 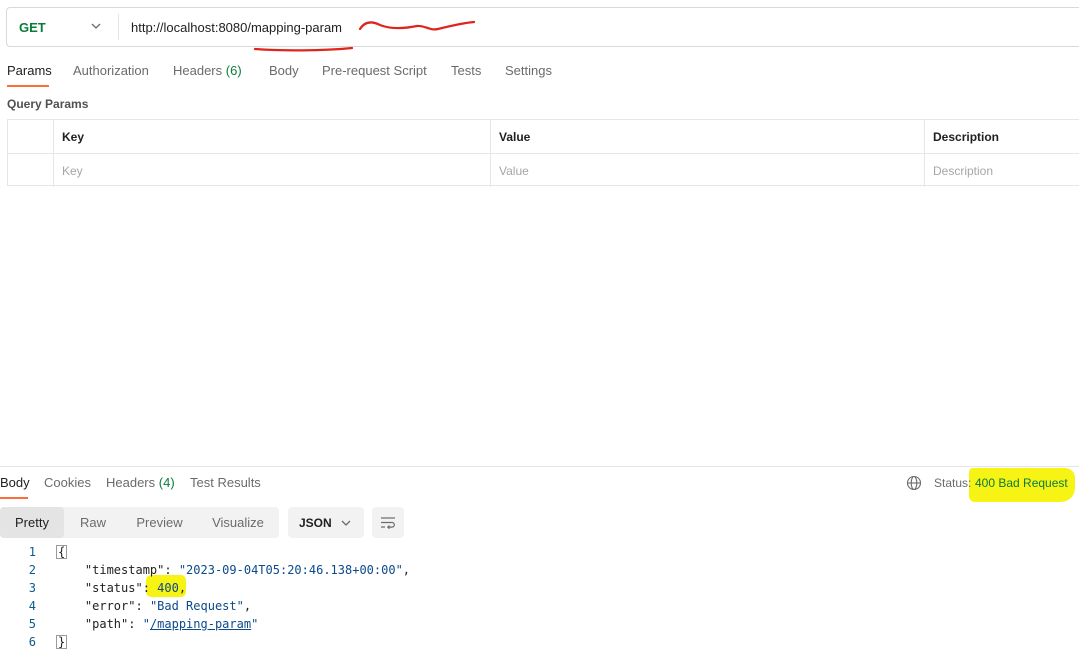 I want to click on json-string: "Bad Request", so click(x=196, y=606).